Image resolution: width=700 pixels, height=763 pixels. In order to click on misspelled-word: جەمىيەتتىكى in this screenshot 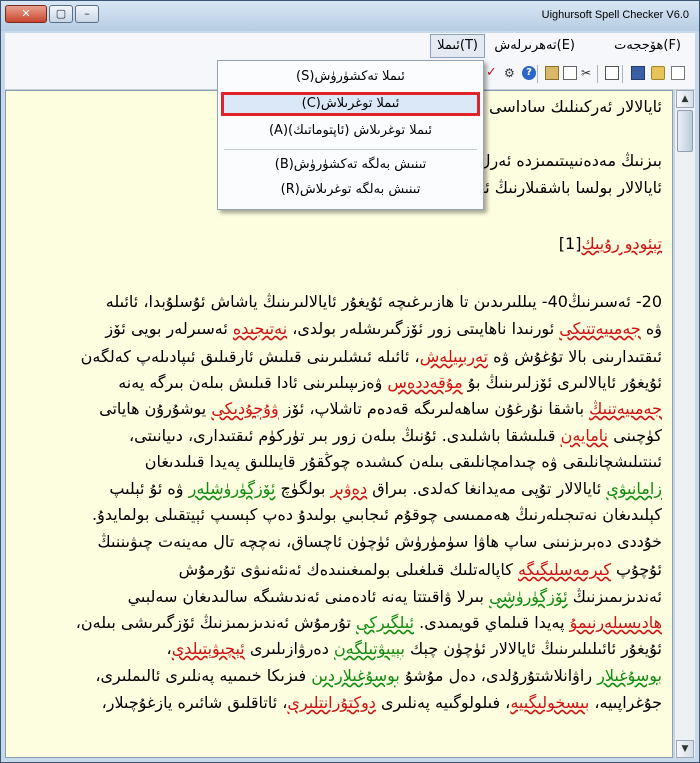, I will do `click(600, 328)`.